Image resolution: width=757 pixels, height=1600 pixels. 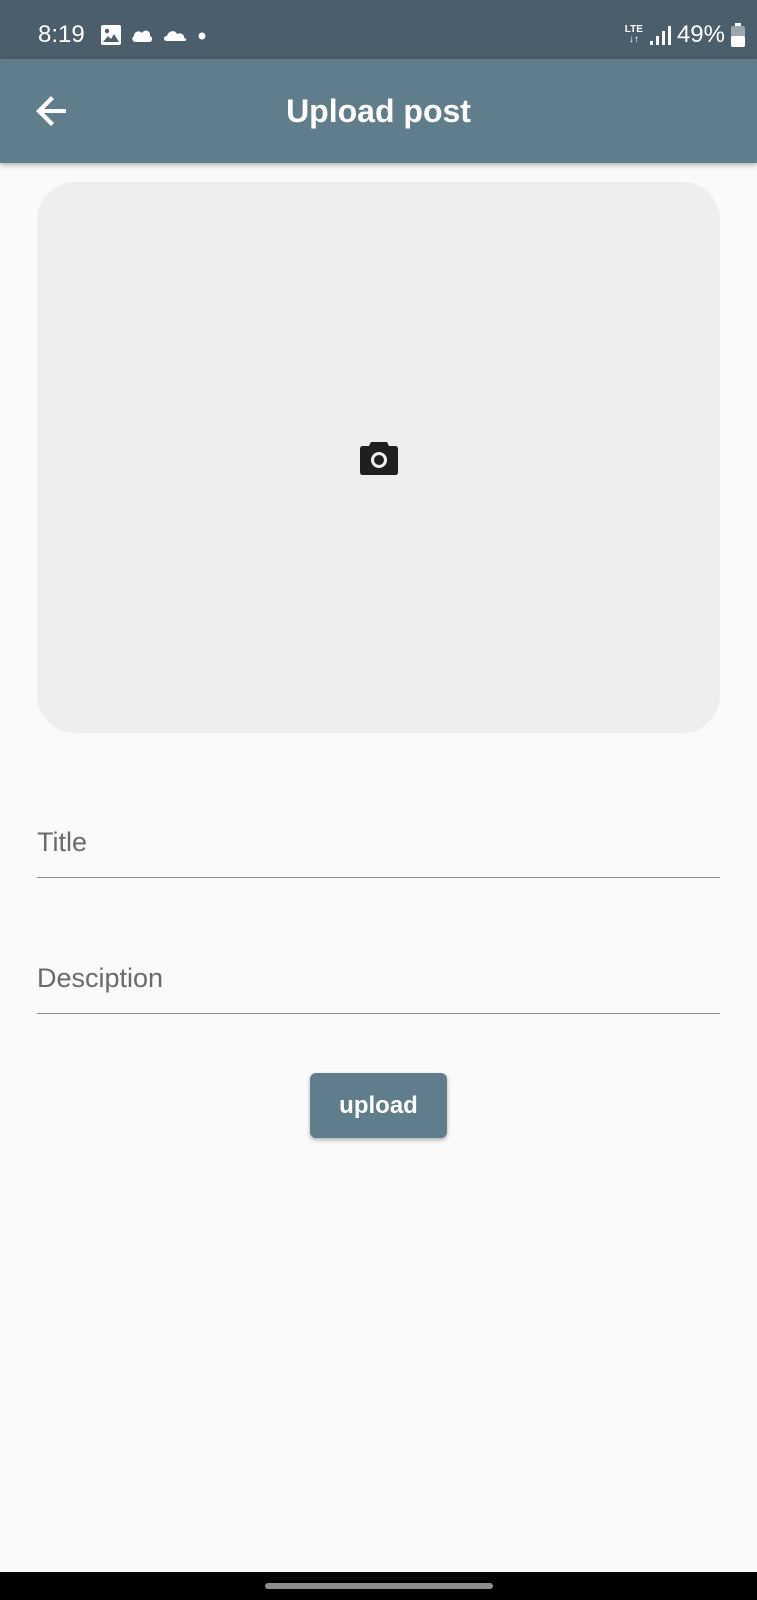 I want to click on upload-button: upload, so click(x=378, y=1105).